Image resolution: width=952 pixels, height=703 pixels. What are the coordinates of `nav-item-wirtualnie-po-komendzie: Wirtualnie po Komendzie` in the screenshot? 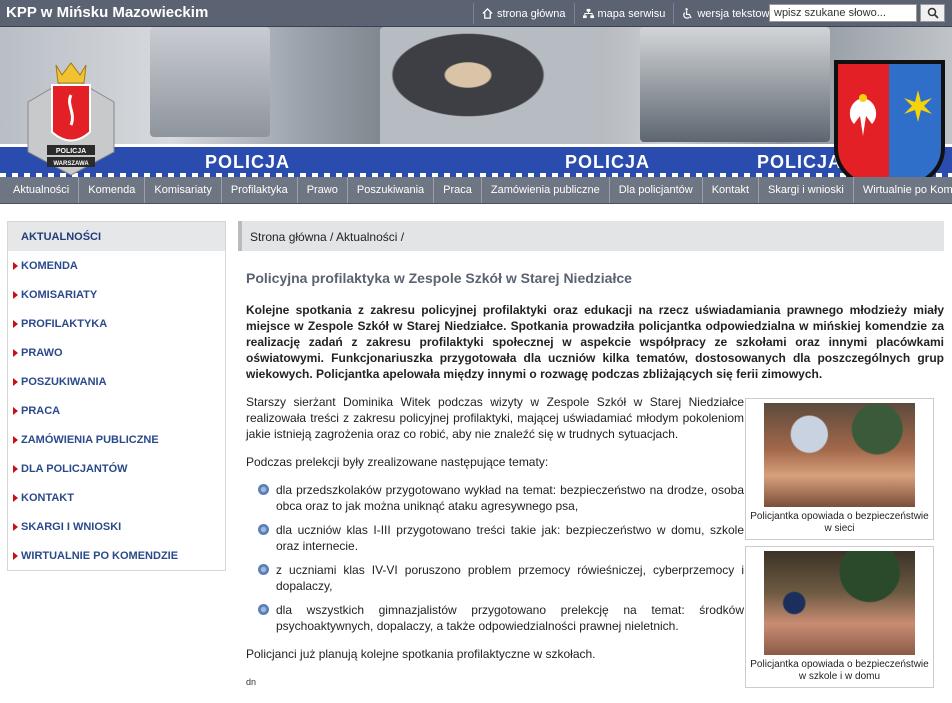 It's located at (903, 190).